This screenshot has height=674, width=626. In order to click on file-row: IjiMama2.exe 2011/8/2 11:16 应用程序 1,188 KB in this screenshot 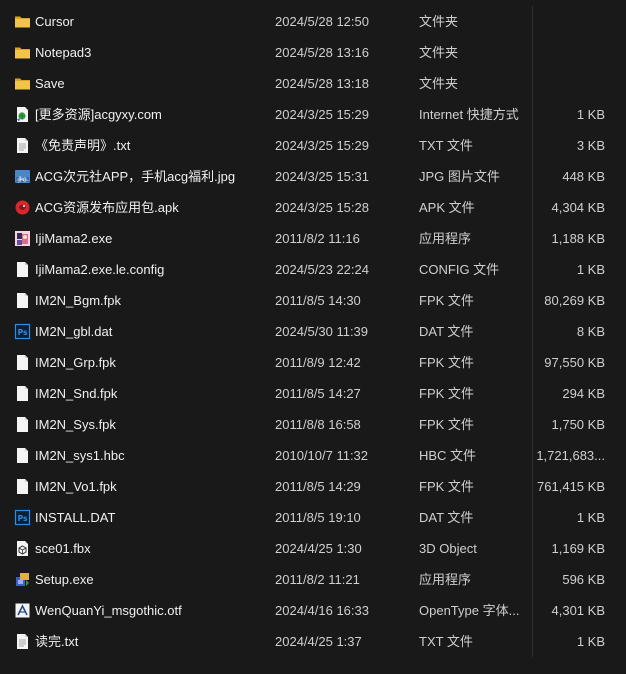, I will do `click(313, 238)`.